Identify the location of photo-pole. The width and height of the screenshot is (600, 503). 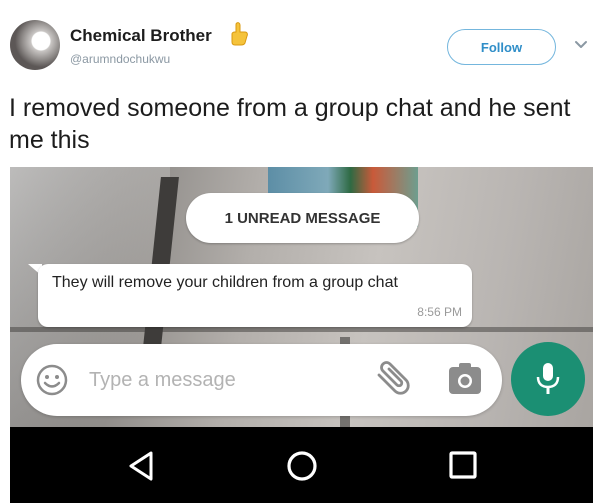
(301, 329).